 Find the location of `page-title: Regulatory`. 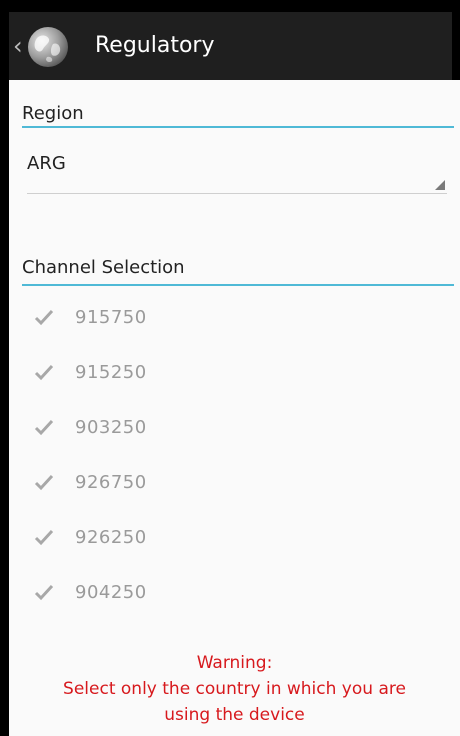

page-title: Regulatory is located at coordinates (155, 45).